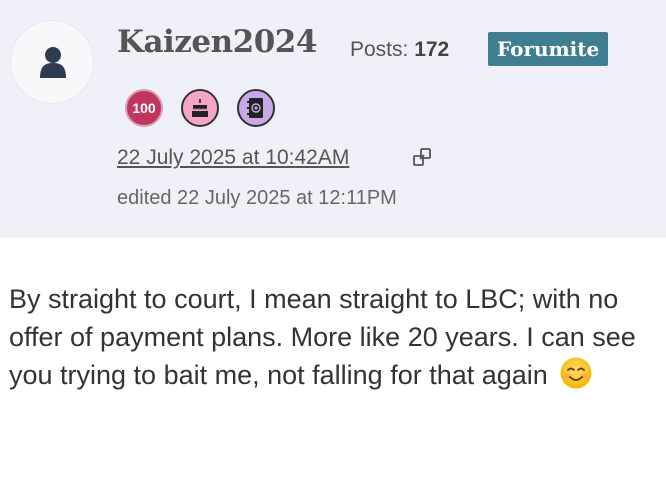 The height and width of the screenshot is (484, 666). What do you see at coordinates (548, 49) in the screenshot?
I see `rank-badge: Forumite` at bounding box center [548, 49].